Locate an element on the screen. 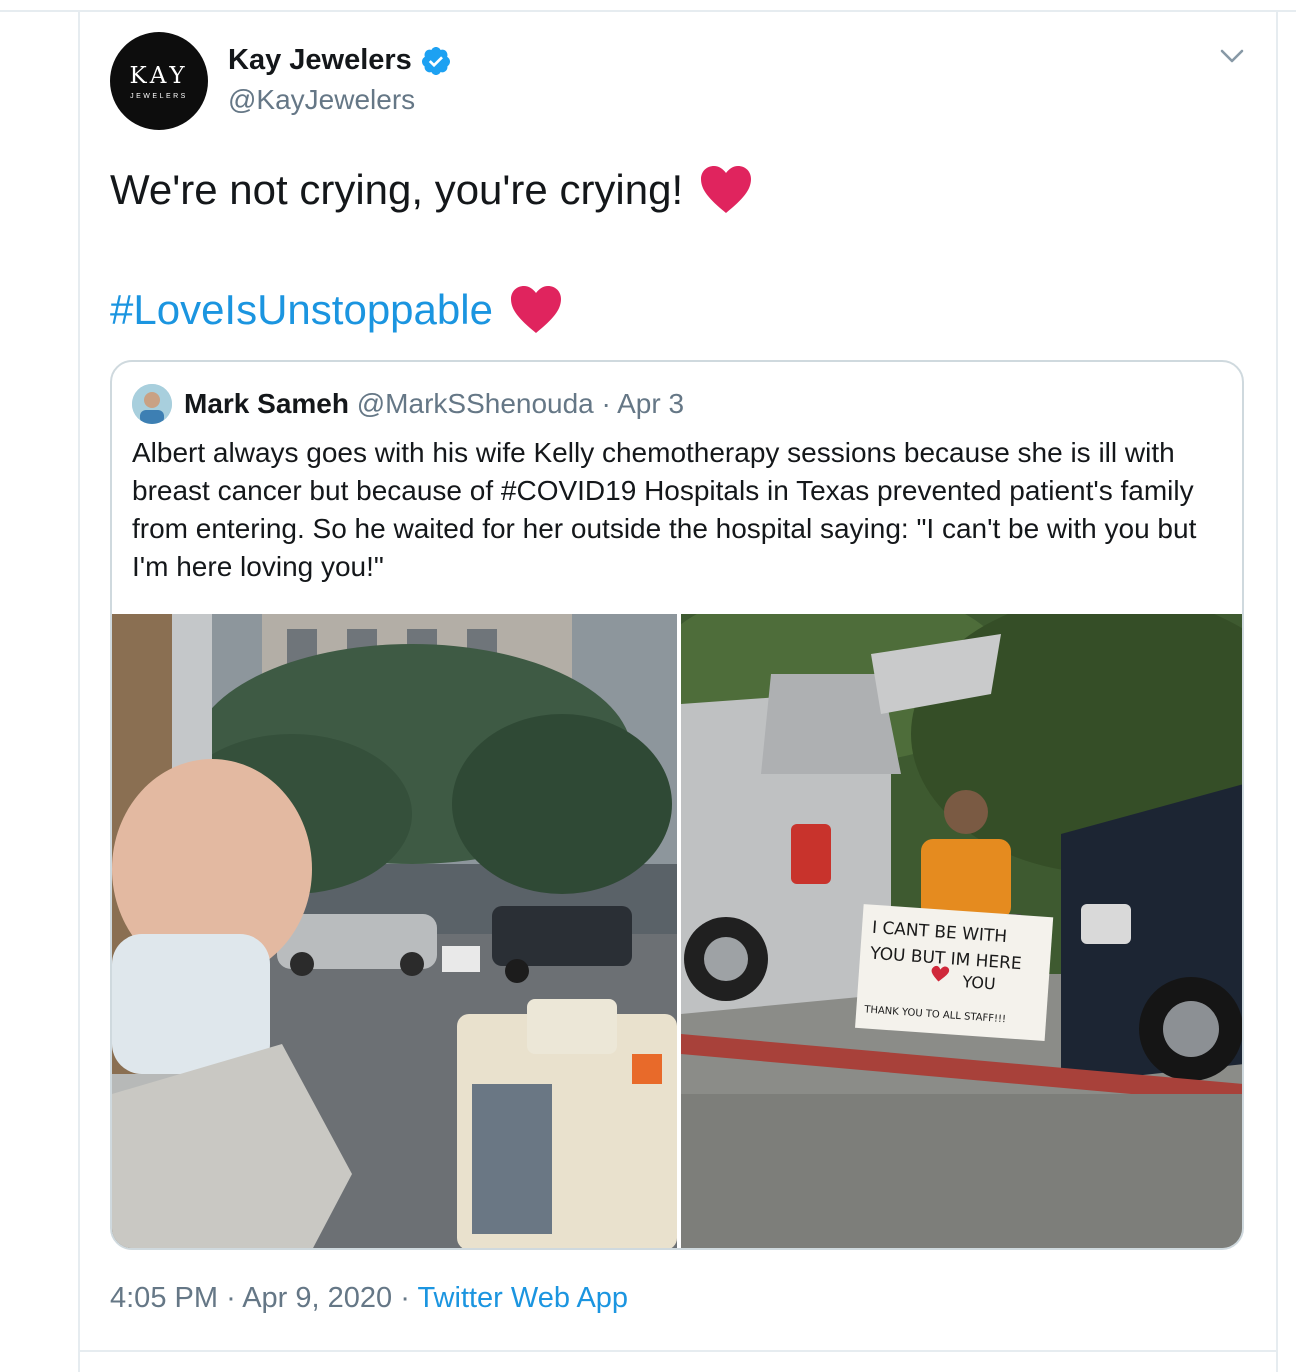 This screenshot has width=1296, height=1372. tweet-text: We're not crying, you're crying! is located at coordinates (397, 189).